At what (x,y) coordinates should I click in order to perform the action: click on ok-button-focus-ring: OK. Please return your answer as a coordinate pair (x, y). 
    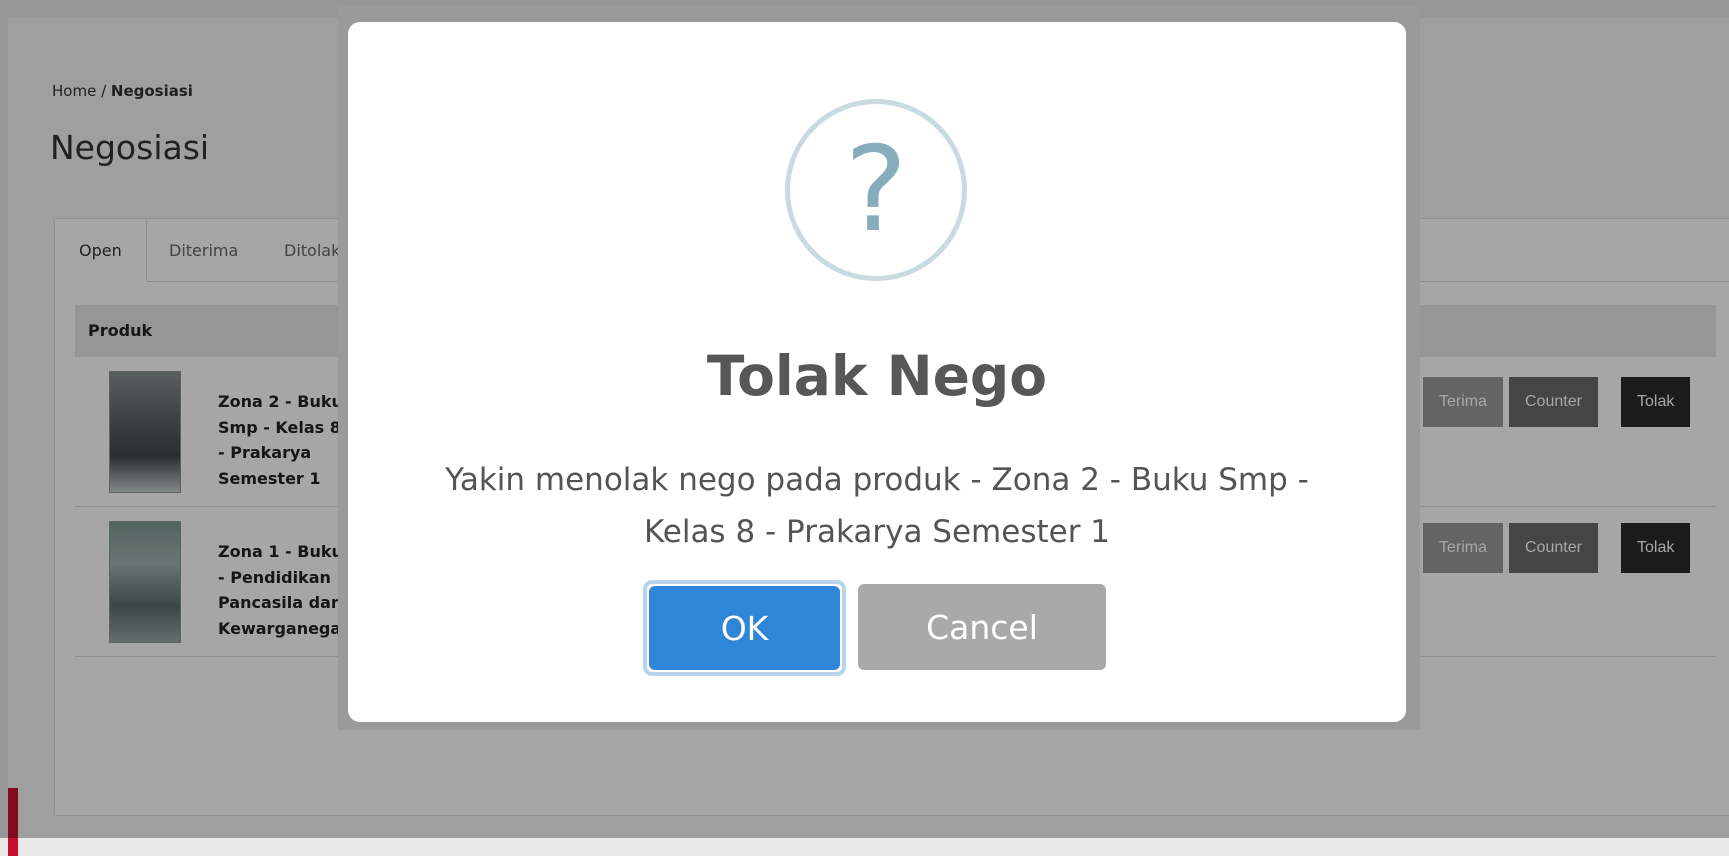
    Looking at the image, I should click on (744, 628).